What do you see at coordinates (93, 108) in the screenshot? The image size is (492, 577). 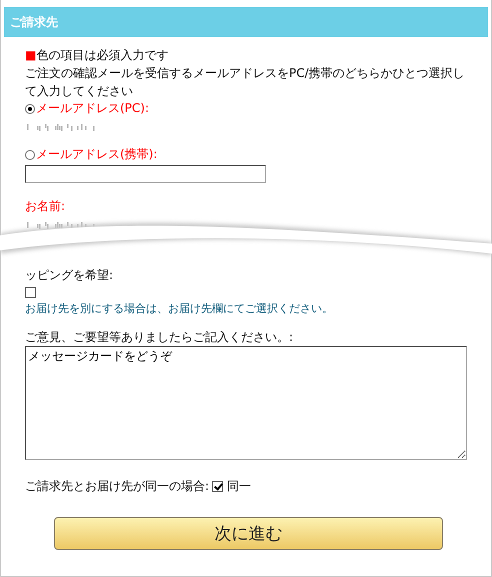 I see `field-label: メールアドレス(PC):` at bounding box center [93, 108].